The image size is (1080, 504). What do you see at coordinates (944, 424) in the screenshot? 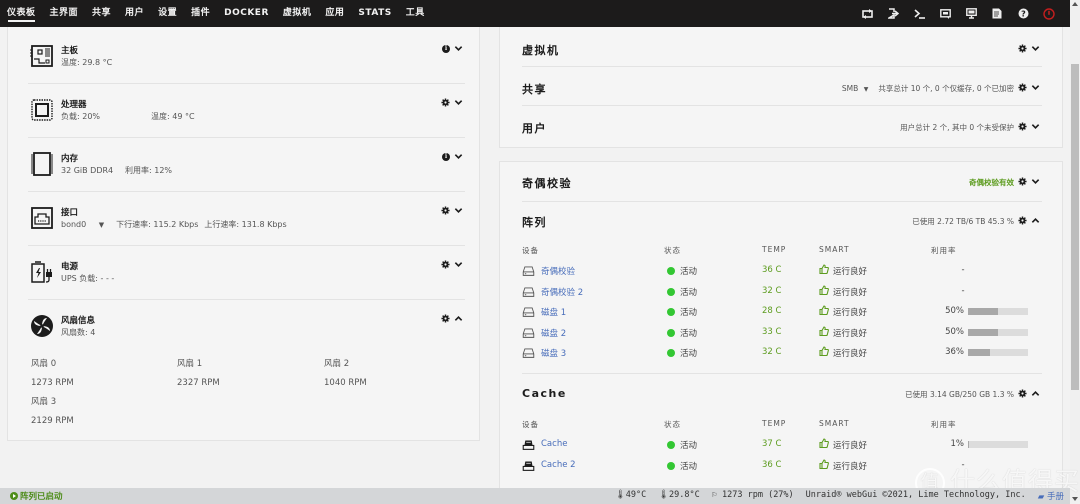
I see `col-util: 利用率` at bounding box center [944, 424].